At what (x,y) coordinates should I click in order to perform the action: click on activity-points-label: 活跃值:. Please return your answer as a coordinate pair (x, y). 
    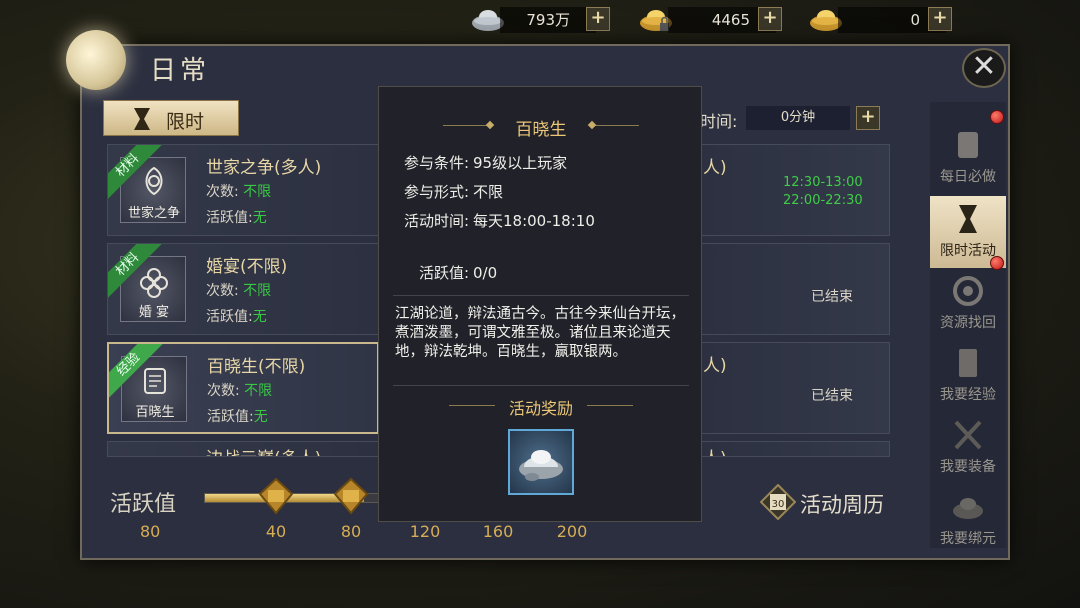
    Looking at the image, I should click on (443, 273).